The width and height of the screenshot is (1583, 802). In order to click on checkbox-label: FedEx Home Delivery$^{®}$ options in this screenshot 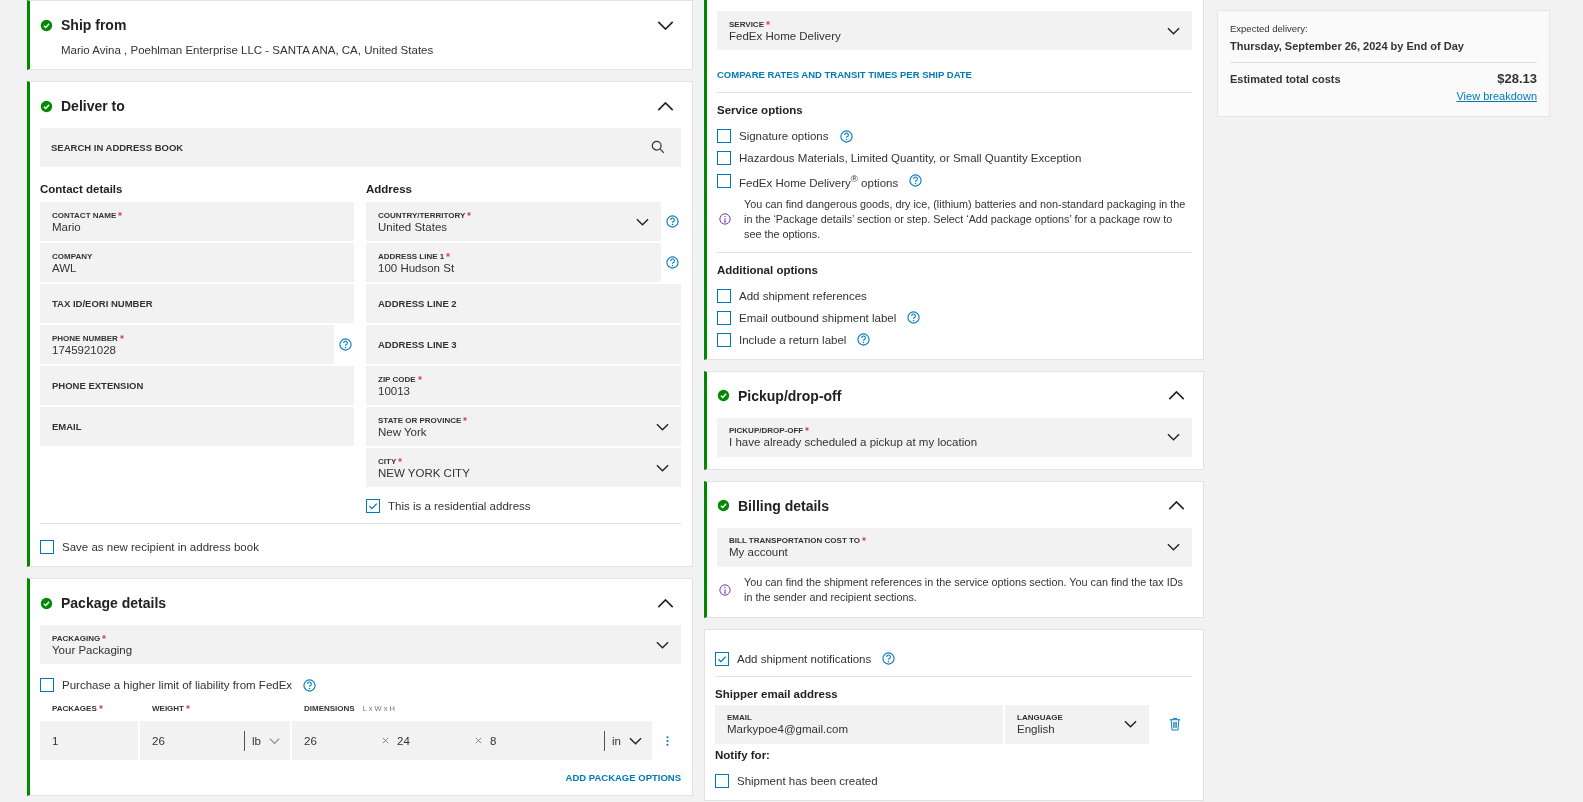, I will do `click(819, 181)`.